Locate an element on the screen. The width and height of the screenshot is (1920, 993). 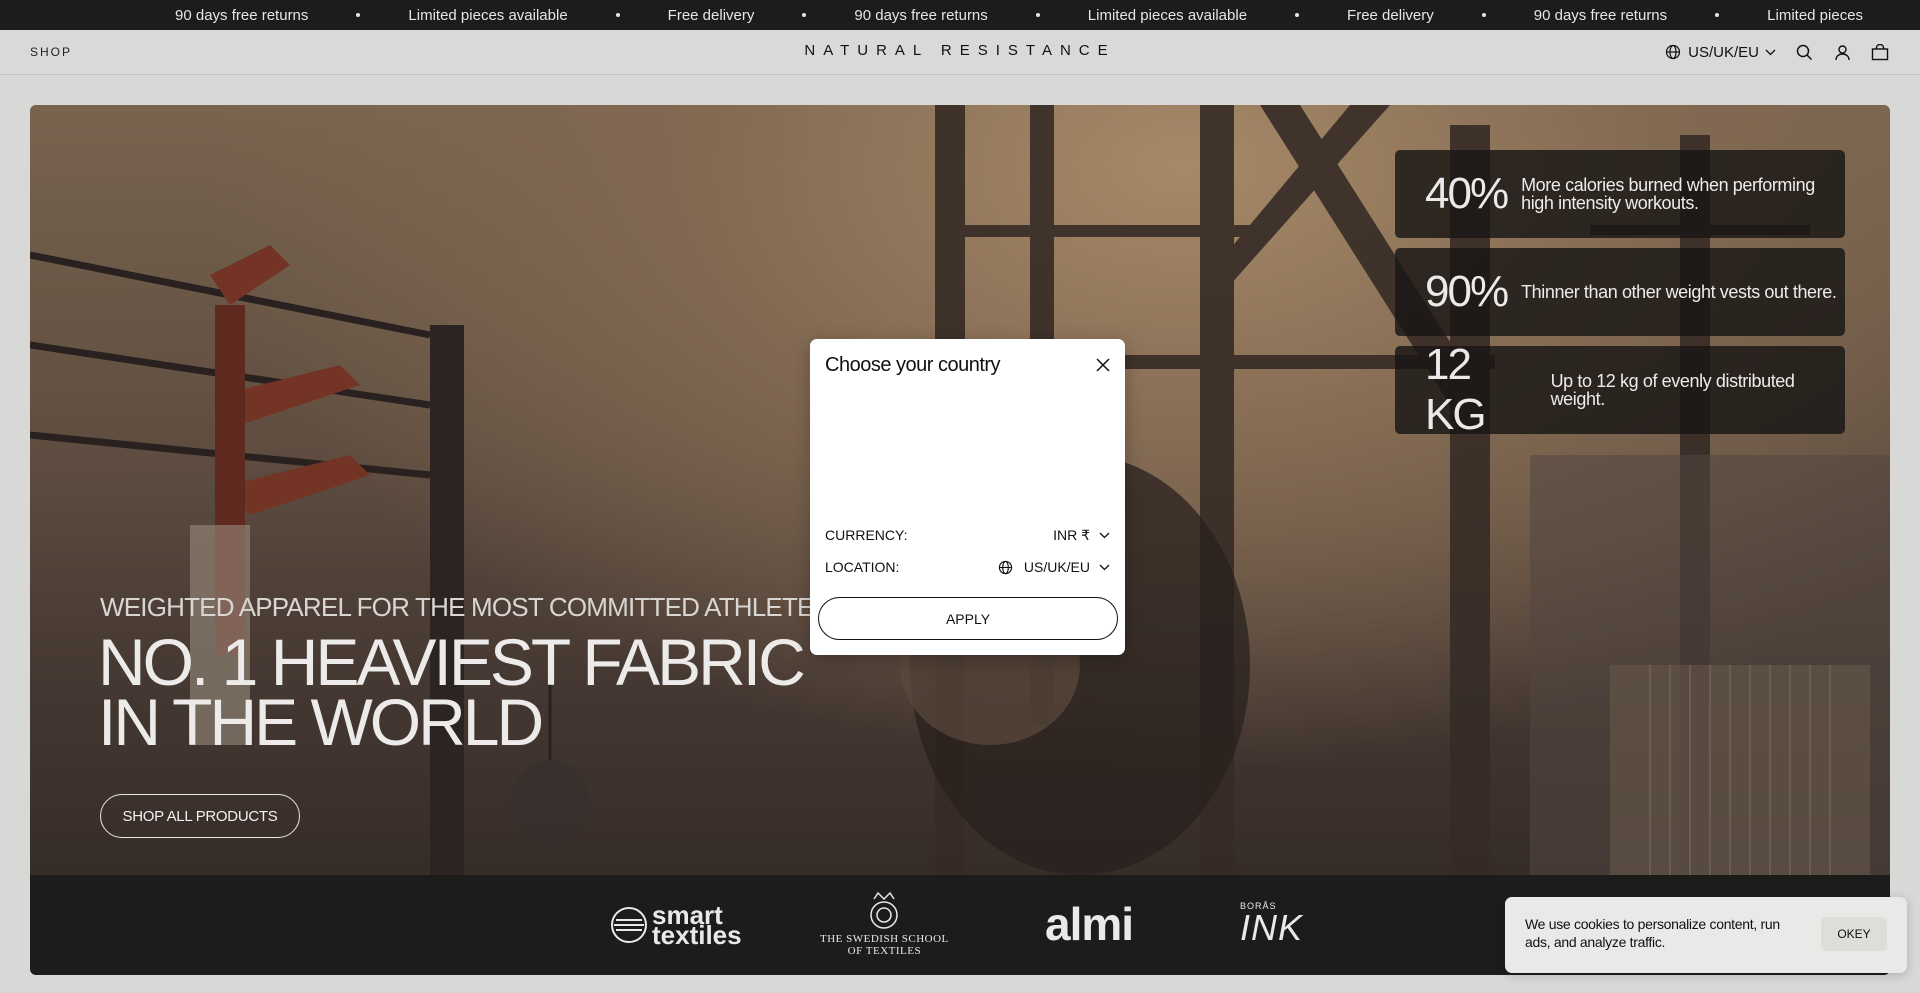
partner-swedish-school-logo: THE SWEDISH SCHOOL OF TEXTILES is located at coordinates (884, 923).